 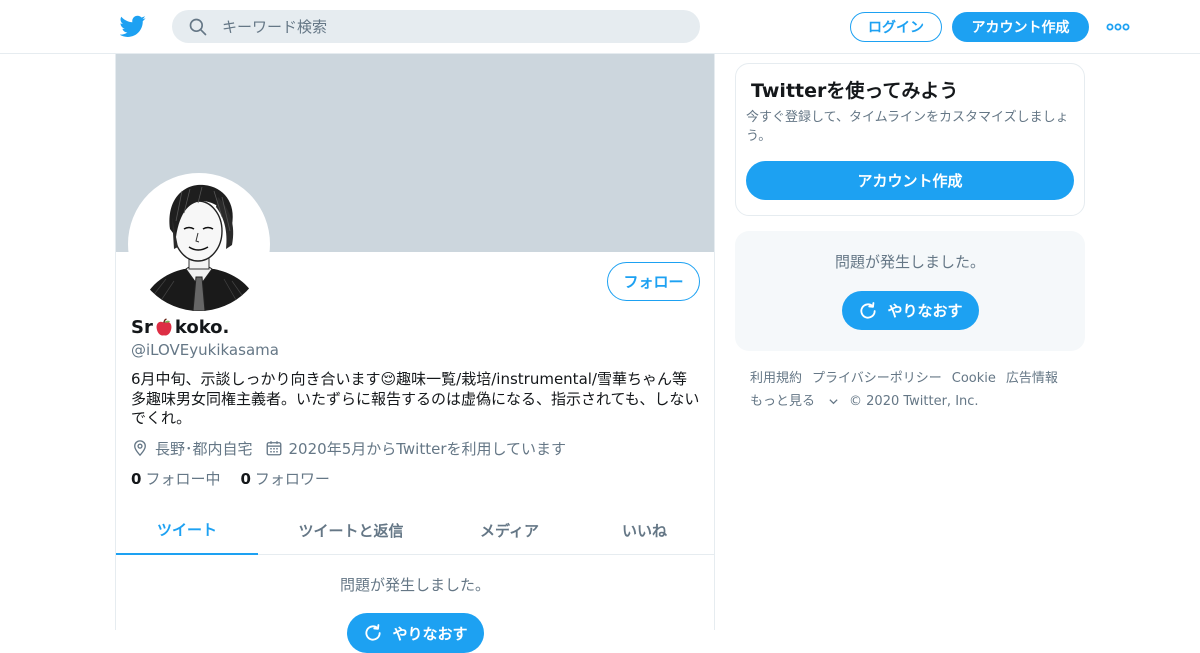 What do you see at coordinates (910, 180) in the screenshot?
I see `signup-card-button: アカウント作成` at bounding box center [910, 180].